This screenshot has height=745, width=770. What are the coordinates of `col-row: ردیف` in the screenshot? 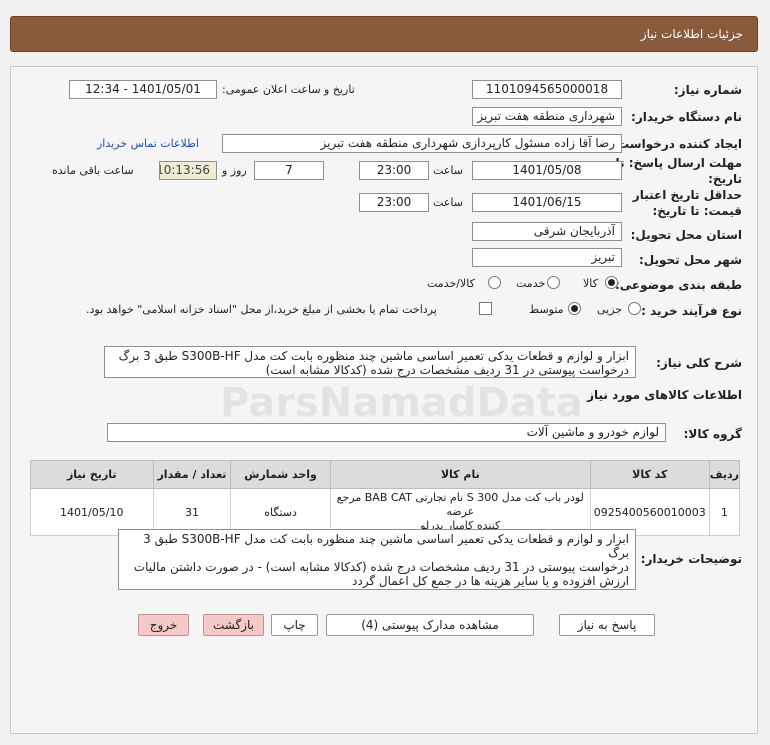 It's located at (724, 474).